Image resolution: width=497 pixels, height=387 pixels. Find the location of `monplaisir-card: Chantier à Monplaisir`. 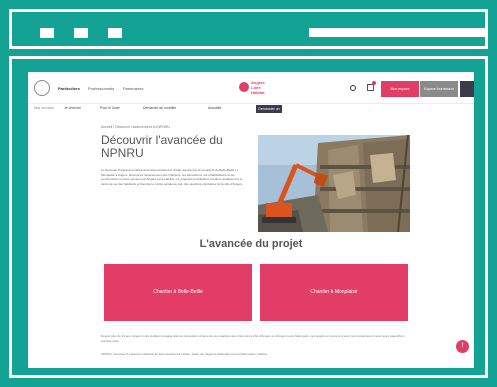

monplaisir-card: Chantier à Monplaisir is located at coordinates (334, 292).